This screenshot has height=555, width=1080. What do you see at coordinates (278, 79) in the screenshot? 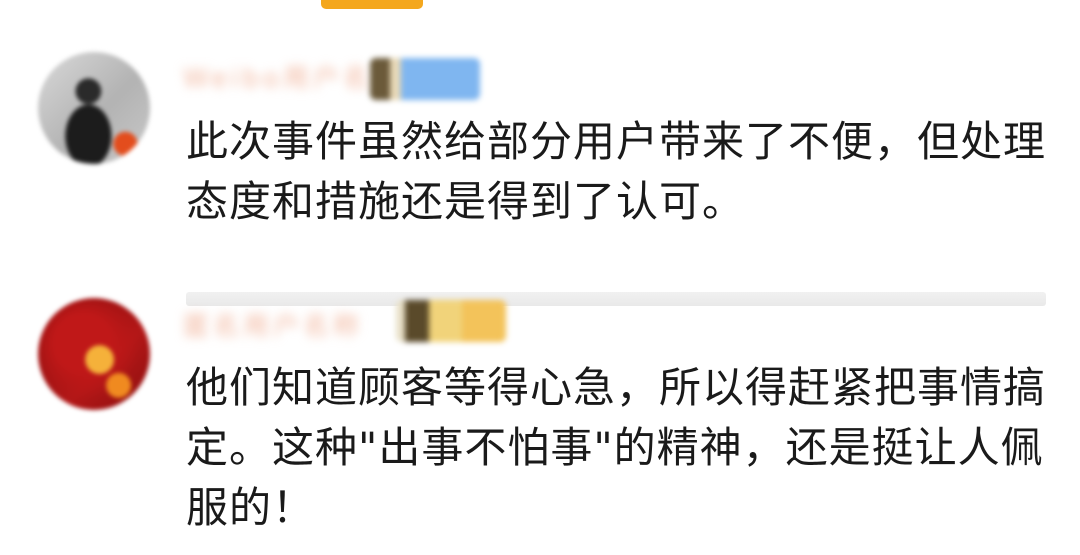
I see `username: Weibo用户名` at bounding box center [278, 79].